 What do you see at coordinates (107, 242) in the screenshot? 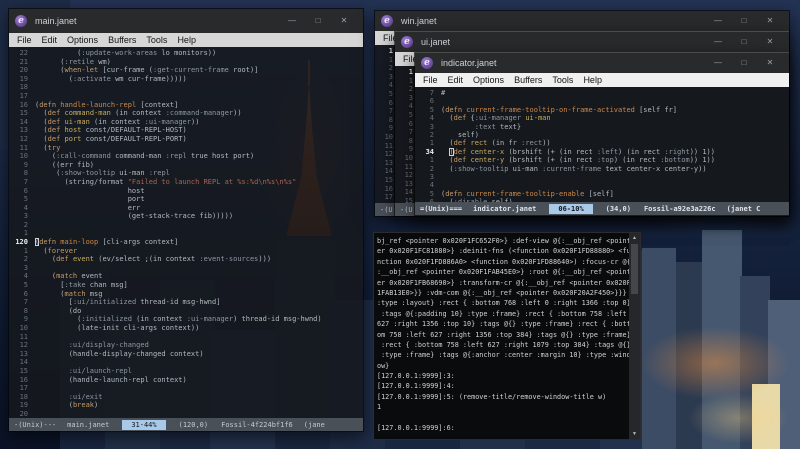
I see `code-text: (defn main-loop [cli-args context]` at bounding box center [107, 242].